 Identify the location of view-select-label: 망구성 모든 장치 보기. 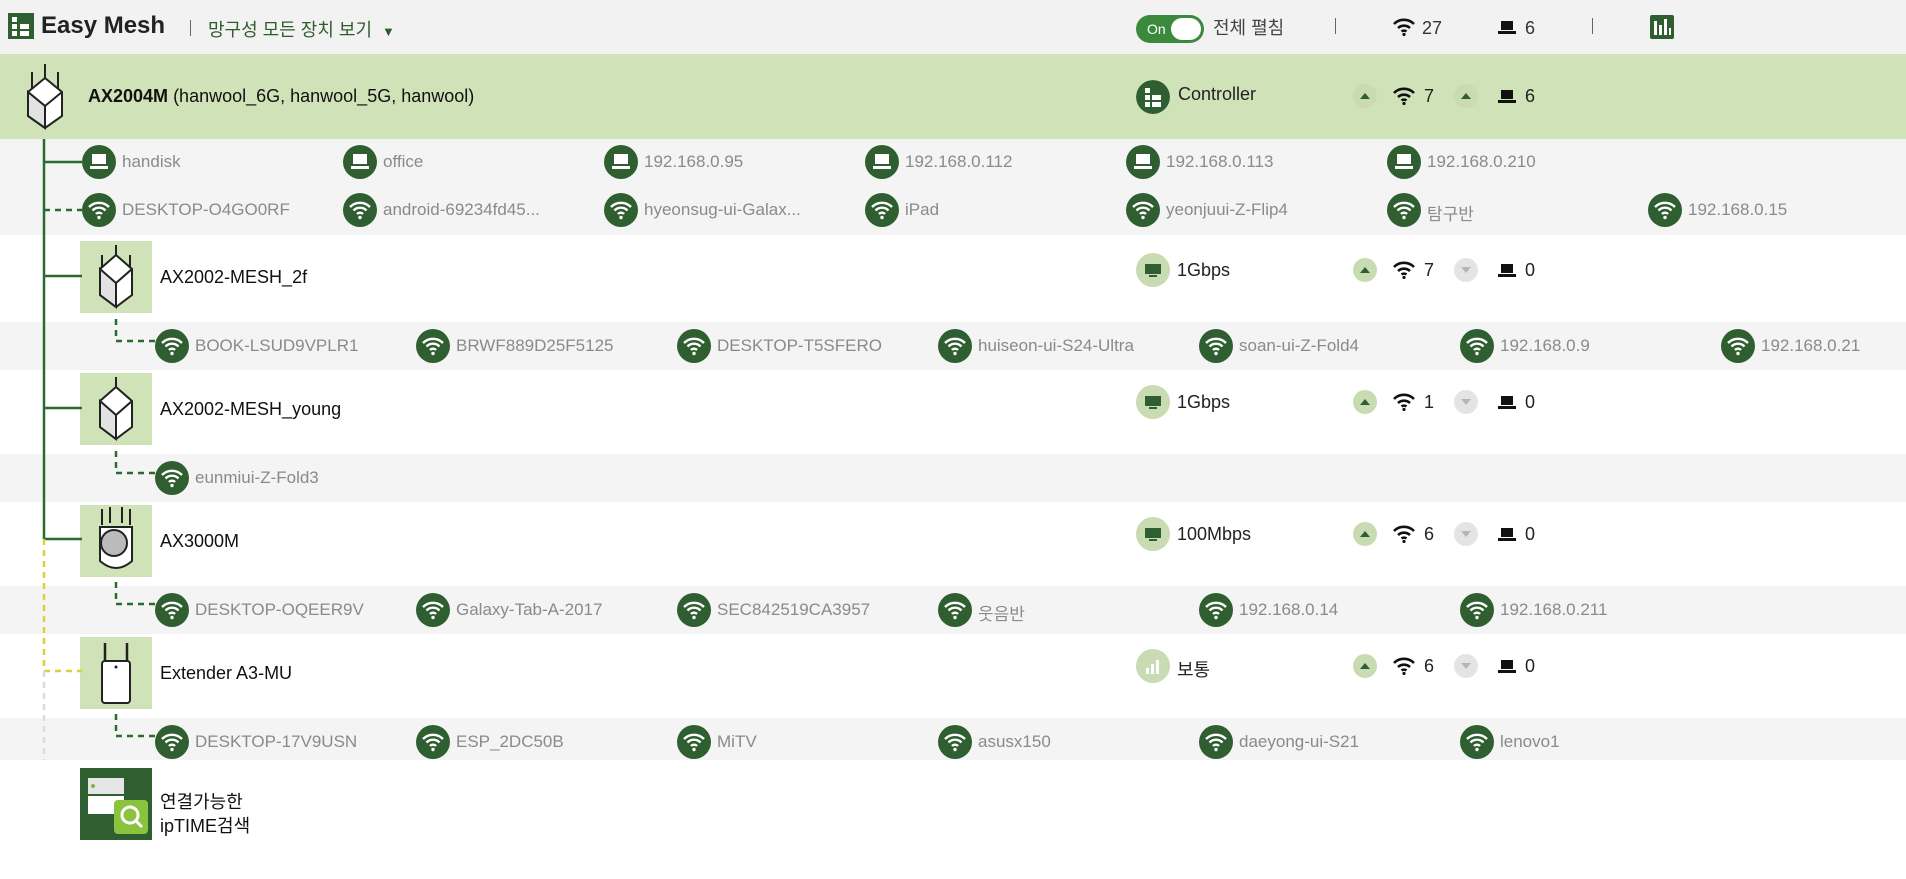
(290, 30).